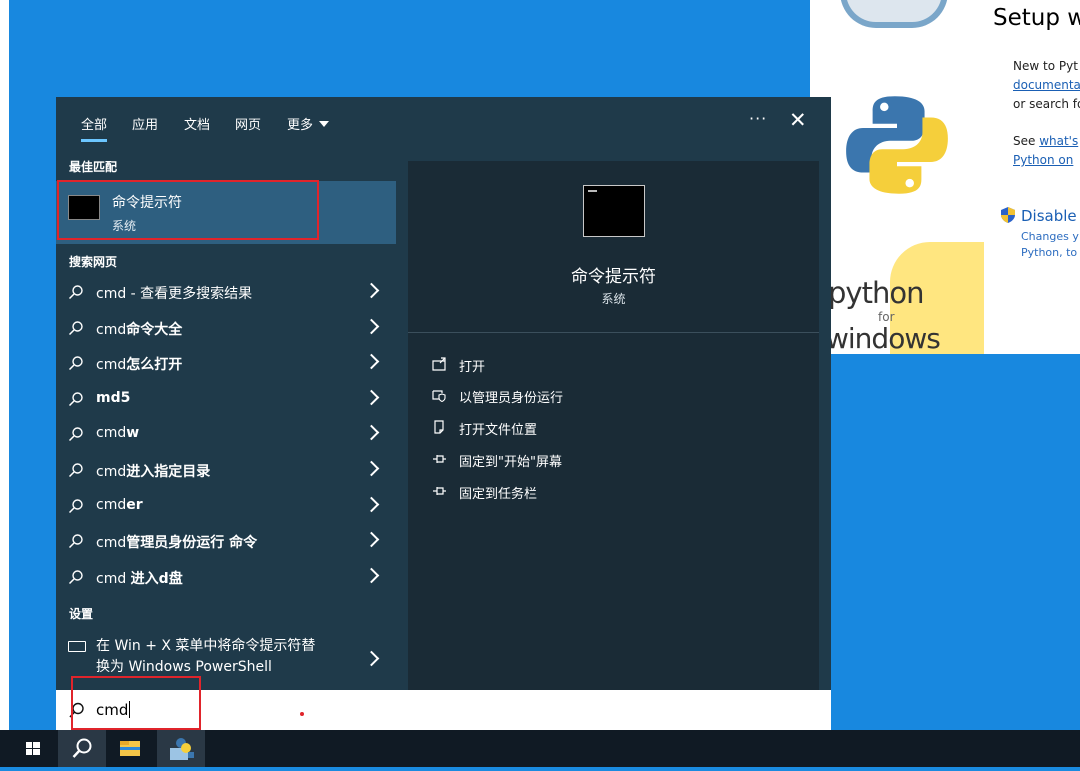 The width and height of the screenshot is (1080, 771). What do you see at coordinates (4, 365) in the screenshot?
I see `screen-edge` at bounding box center [4, 365].